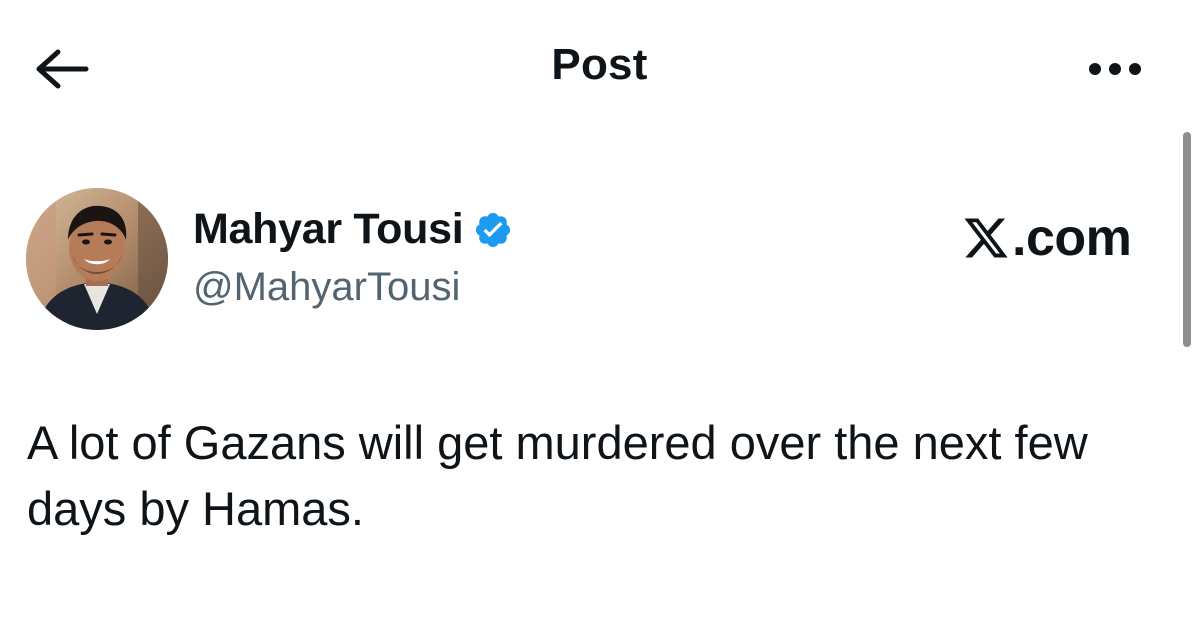 This screenshot has height=617, width=1199. Describe the element at coordinates (1187, 239) in the screenshot. I see `scrollbar` at that location.